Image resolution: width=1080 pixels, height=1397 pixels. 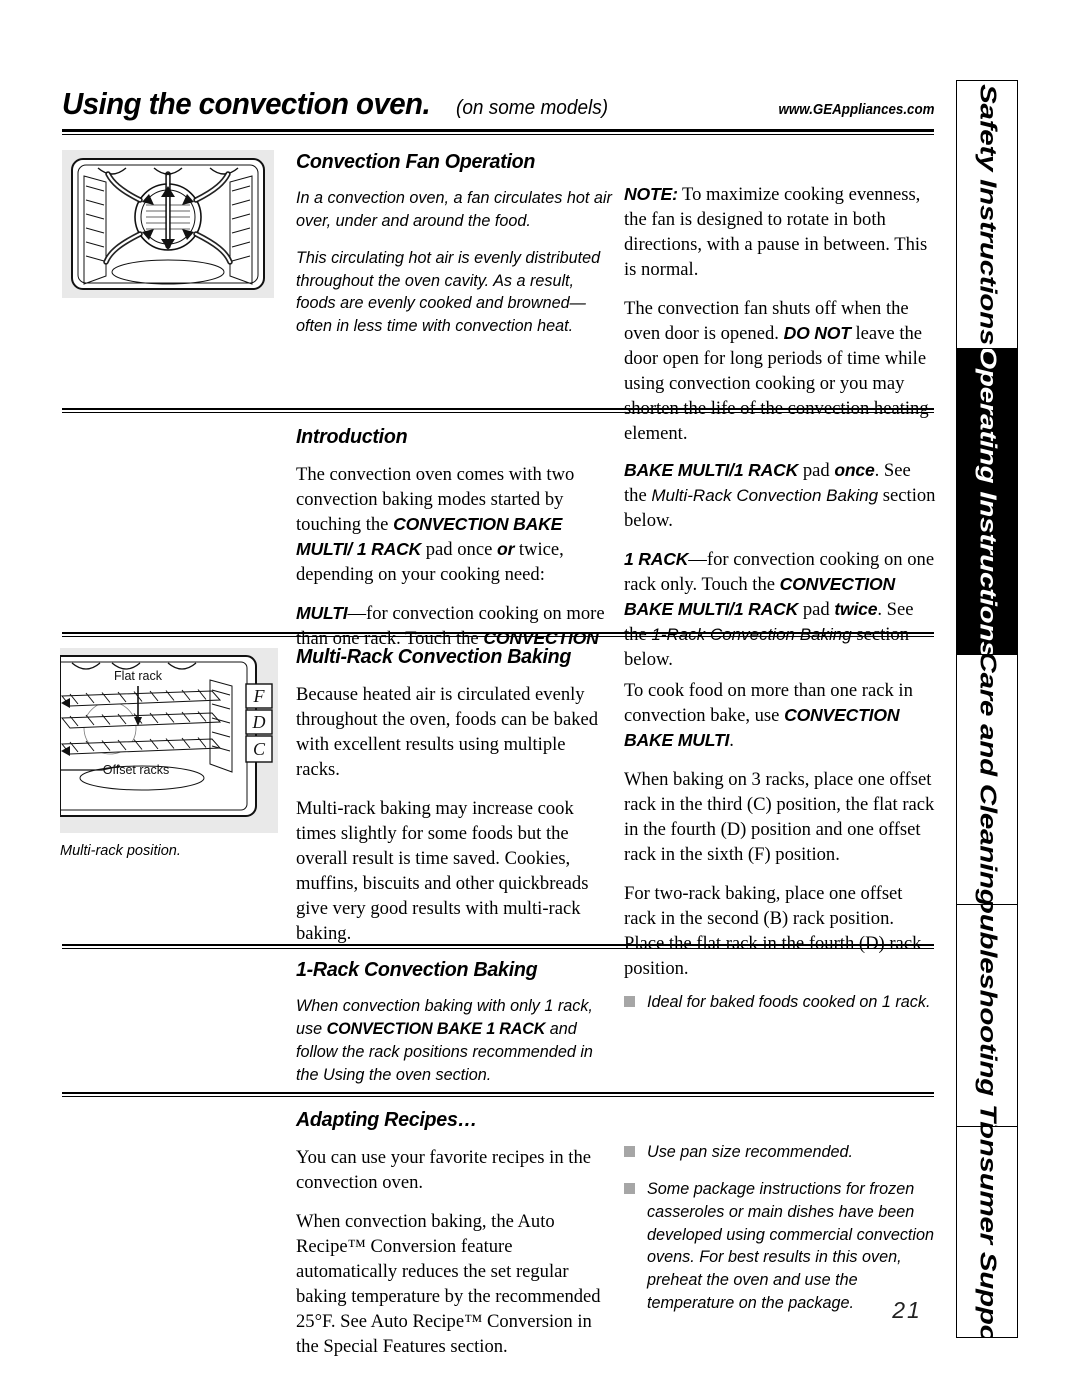 What do you see at coordinates (120, 851) in the screenshot?
I see `figure-caption: Multi-rack position.` at bounding box center [120, 851].